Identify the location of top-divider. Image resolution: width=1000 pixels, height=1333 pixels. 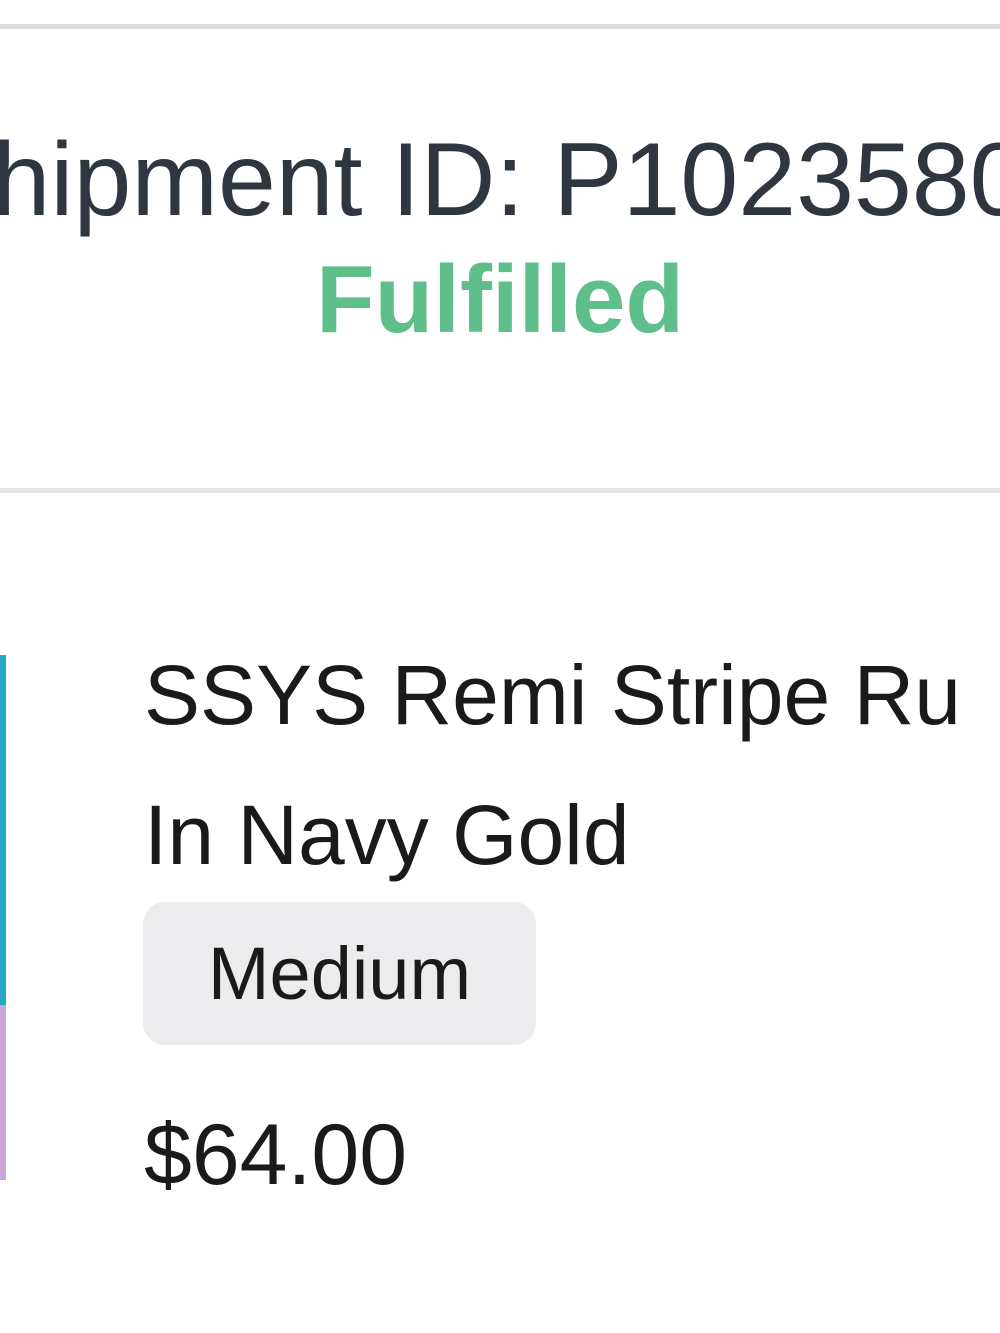
(500, 26).